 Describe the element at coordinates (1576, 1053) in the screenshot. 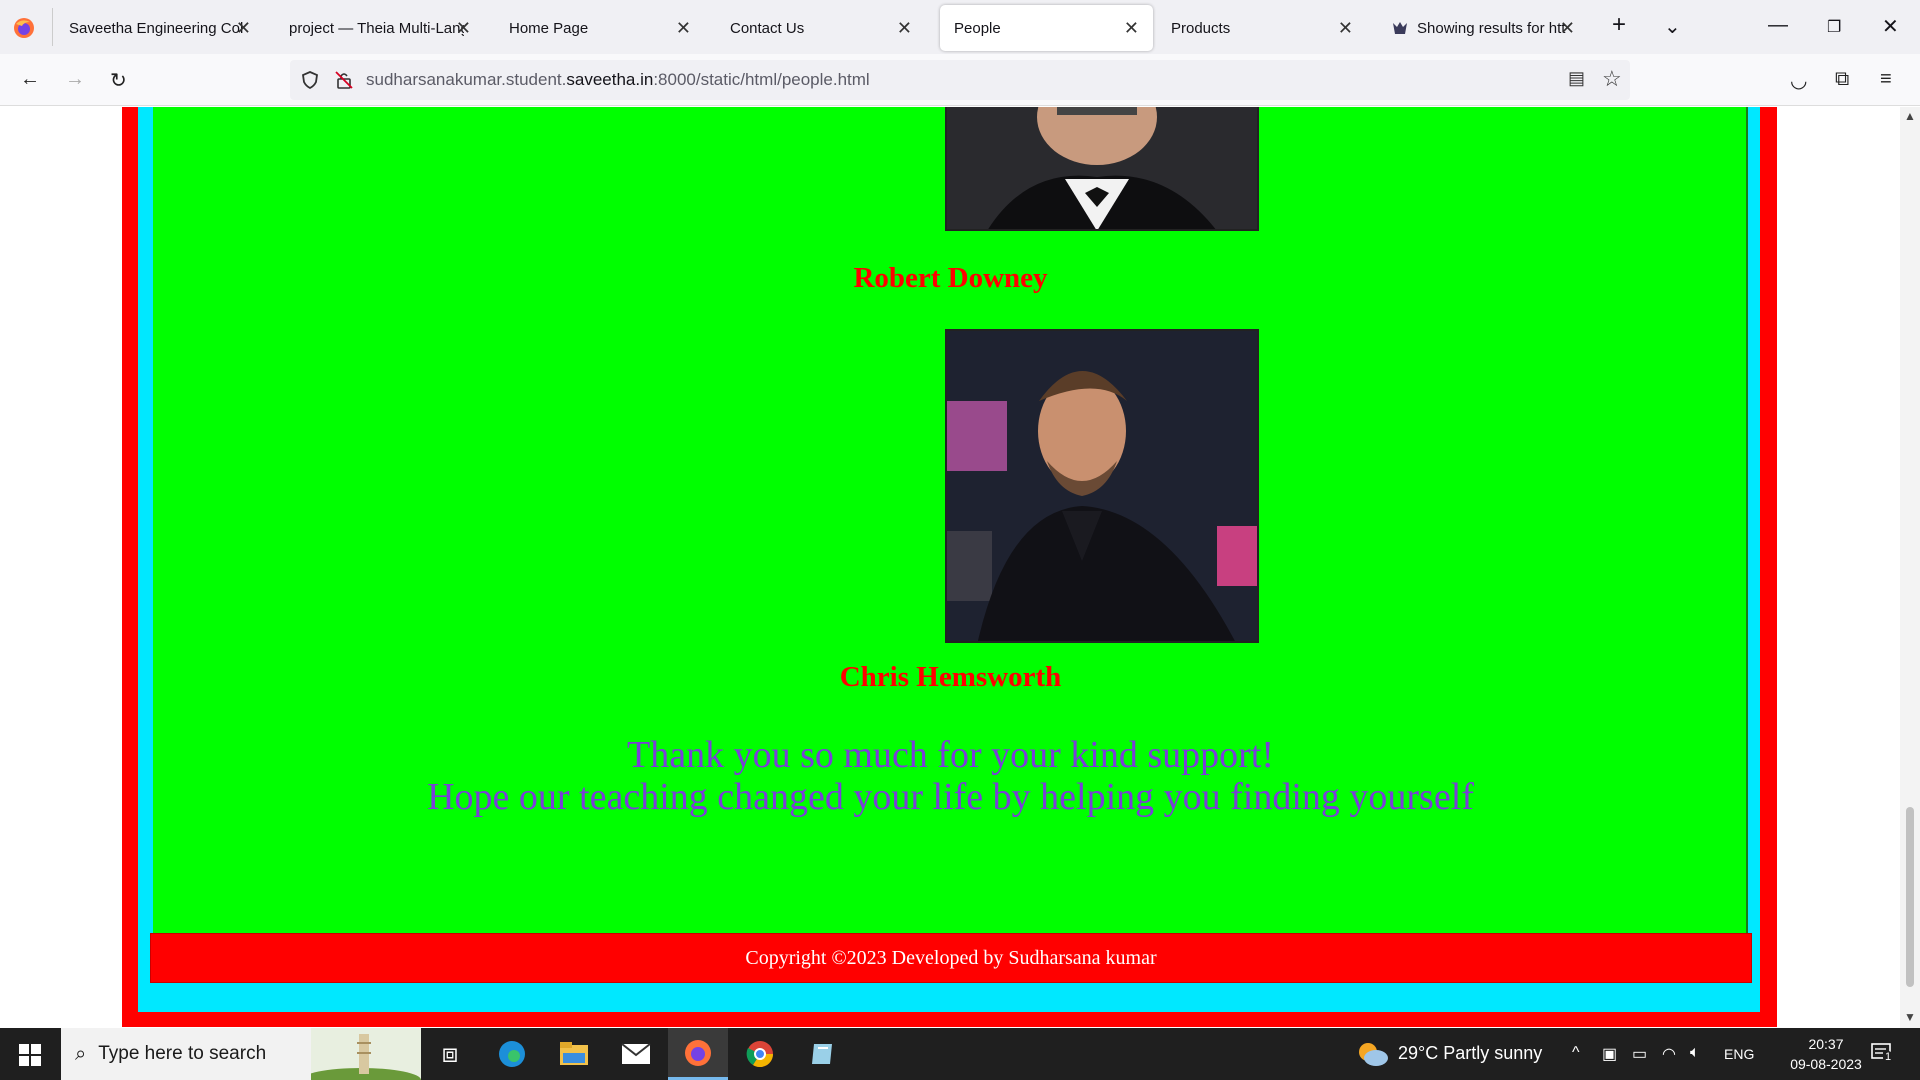

I see `chevron-up-icon: ^` at that location.